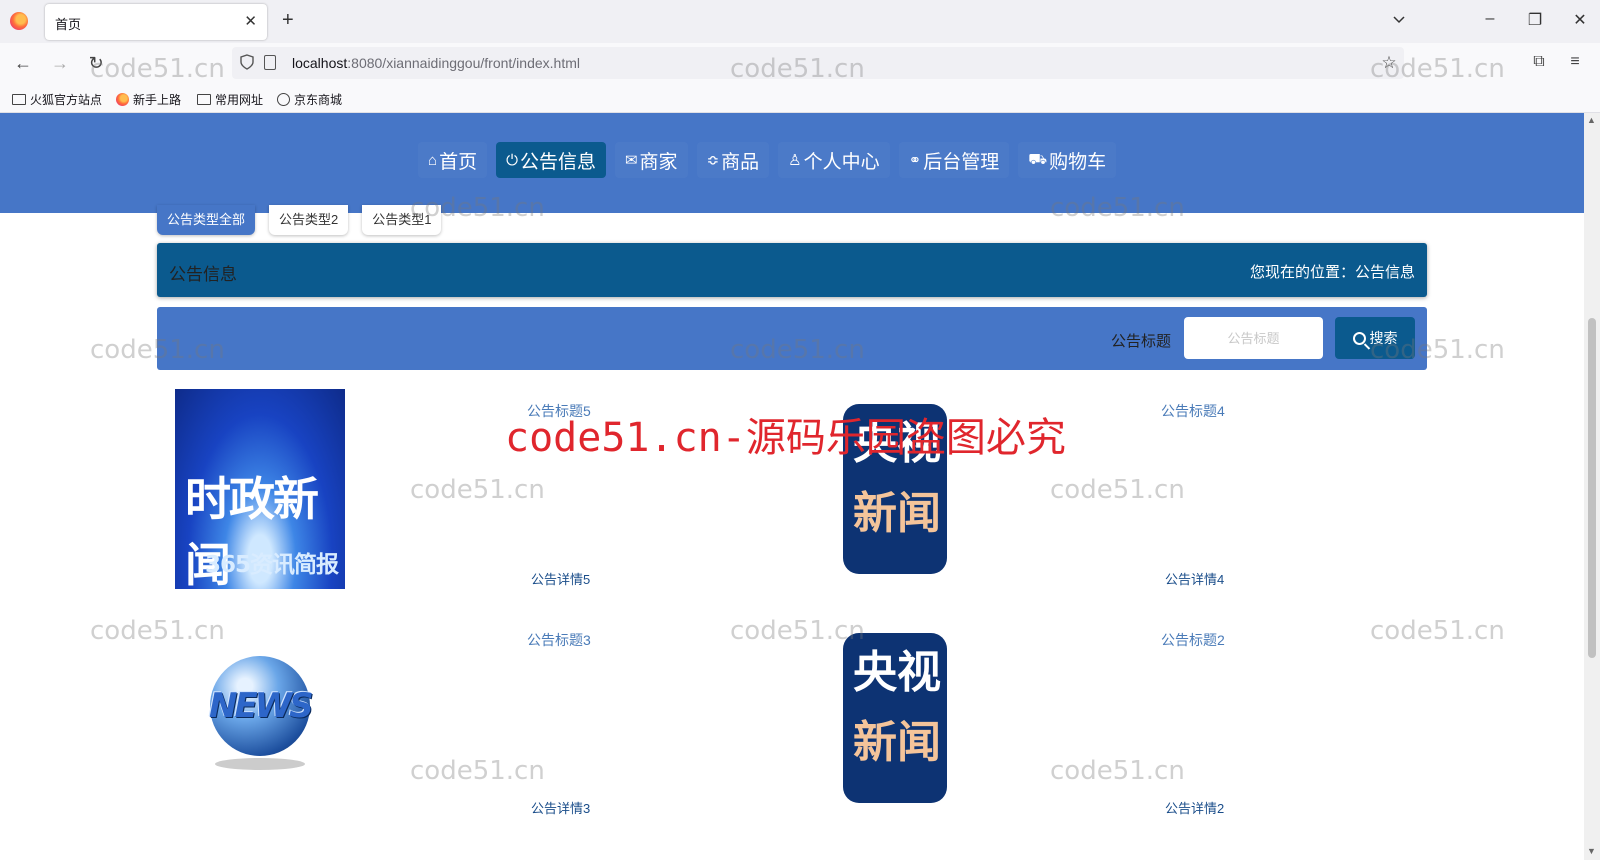 Image resolution: width=1600 pixels, height=860 pixels. I want to click on search-bar: 公告标题 搜索, so click(792, 338).